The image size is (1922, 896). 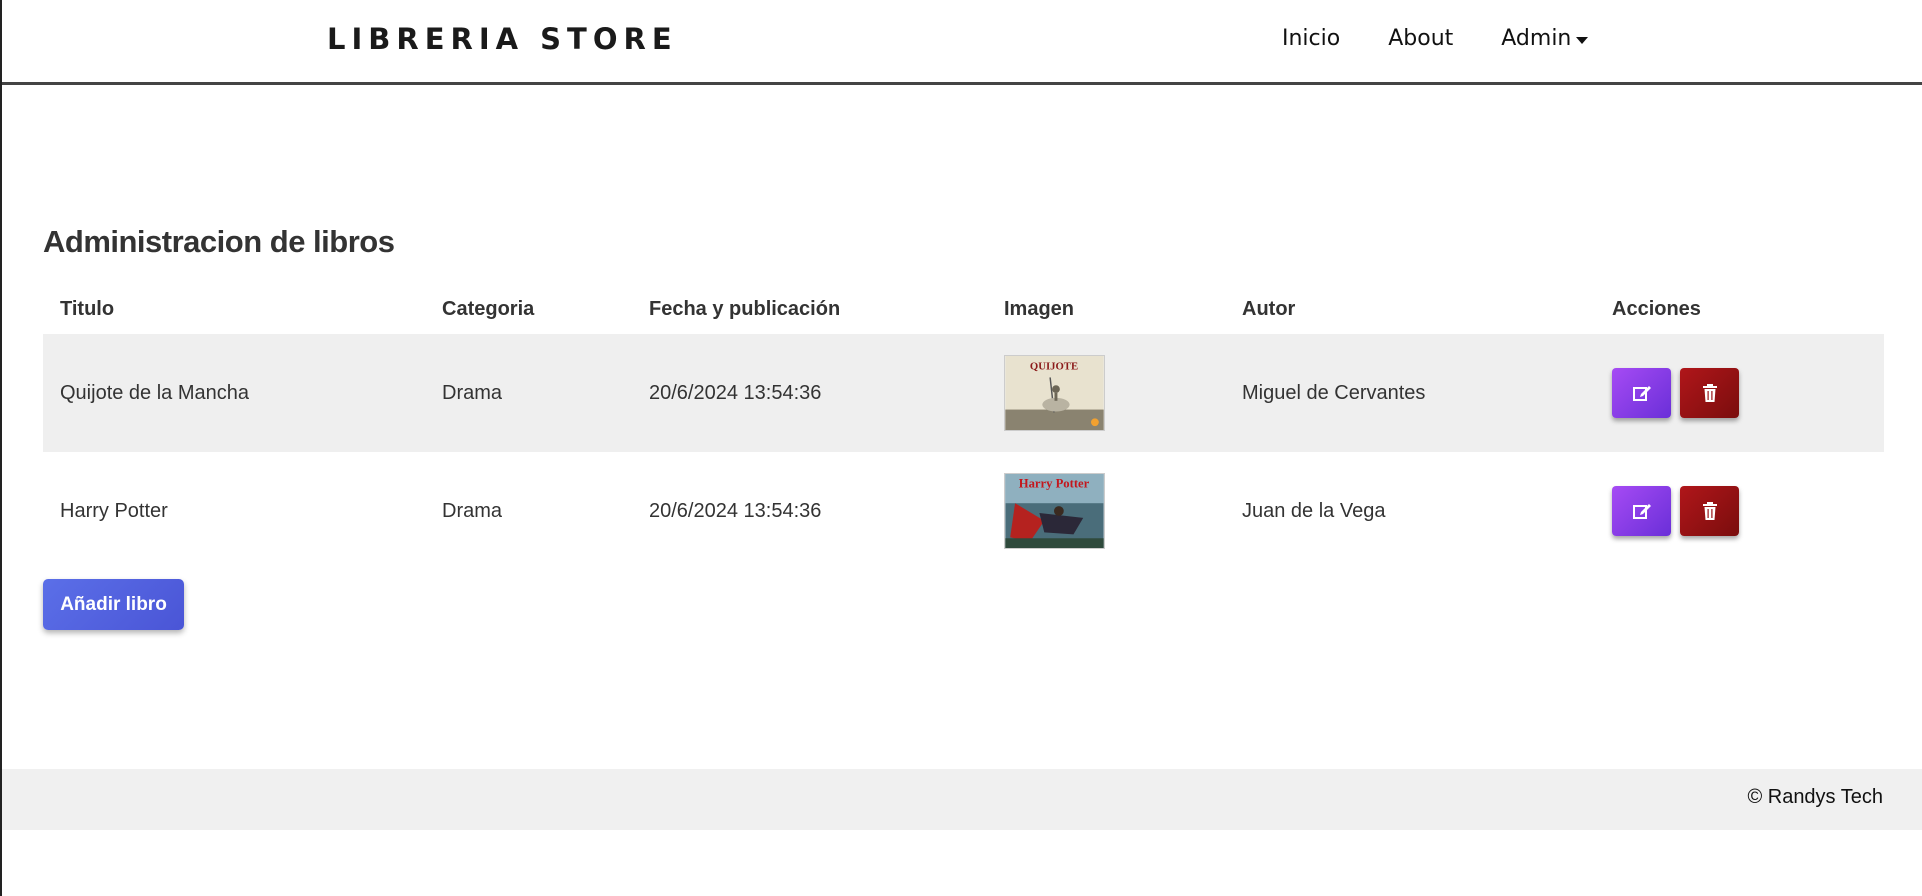 I want to click on nav-link-inicio: Inicio, so click(x=1311, y=38).